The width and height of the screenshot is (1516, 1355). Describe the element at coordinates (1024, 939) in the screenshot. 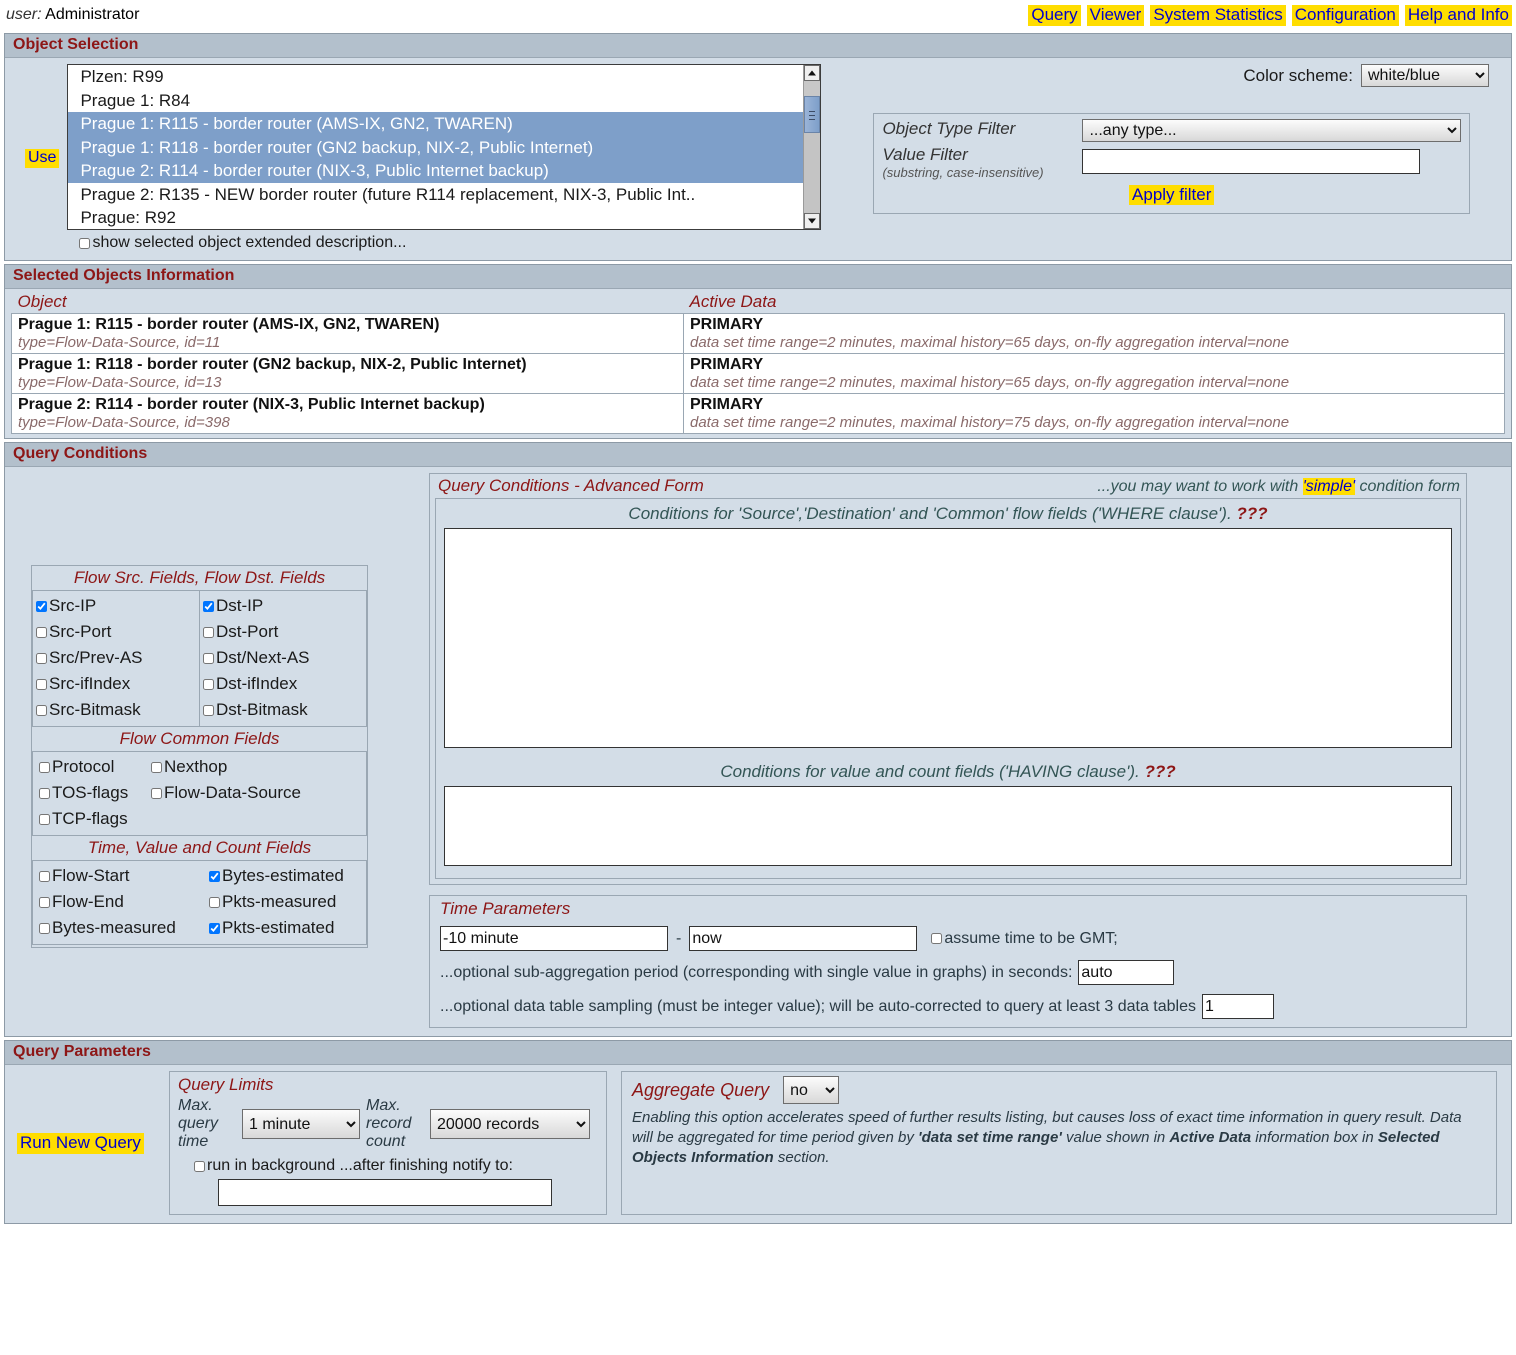

I see `gmt-checkbox-row: assume time to be GMT;` at that location.